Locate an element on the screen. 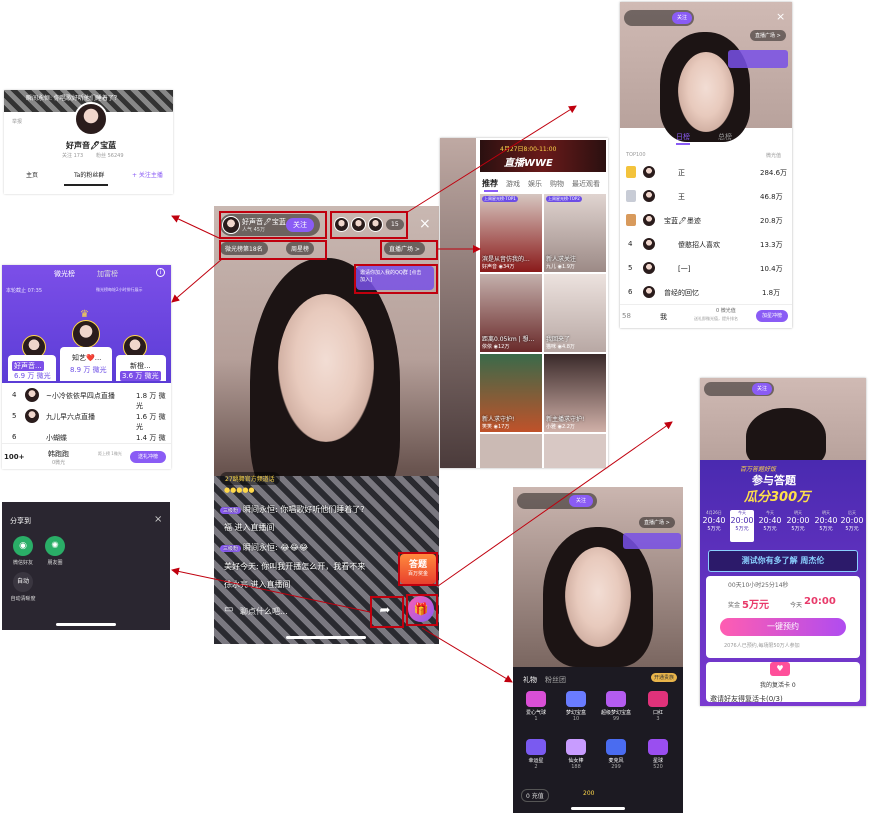 This screenshot has width=869, height=816. share-title: 分享到 is located at coordinates (20, 521).